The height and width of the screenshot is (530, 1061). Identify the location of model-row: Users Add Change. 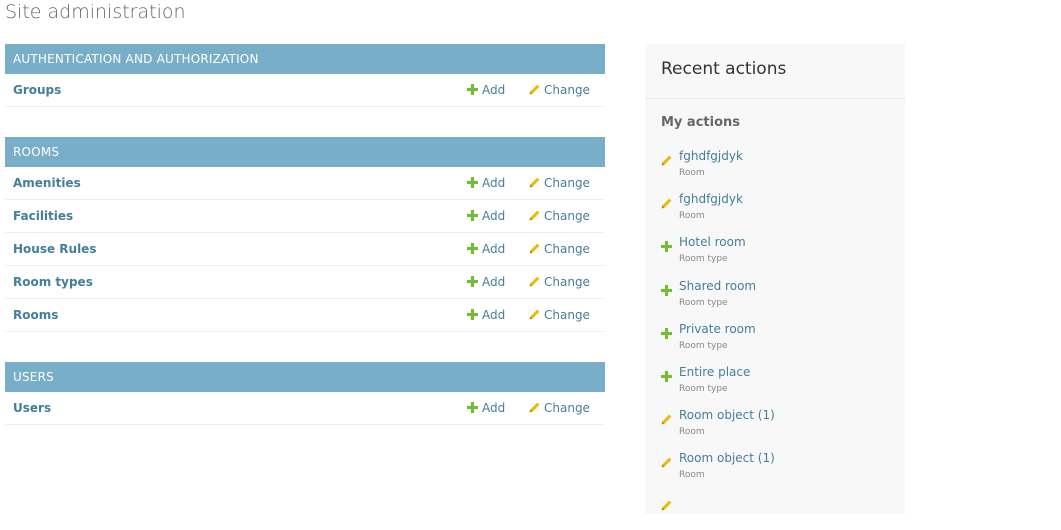
(305, 408).